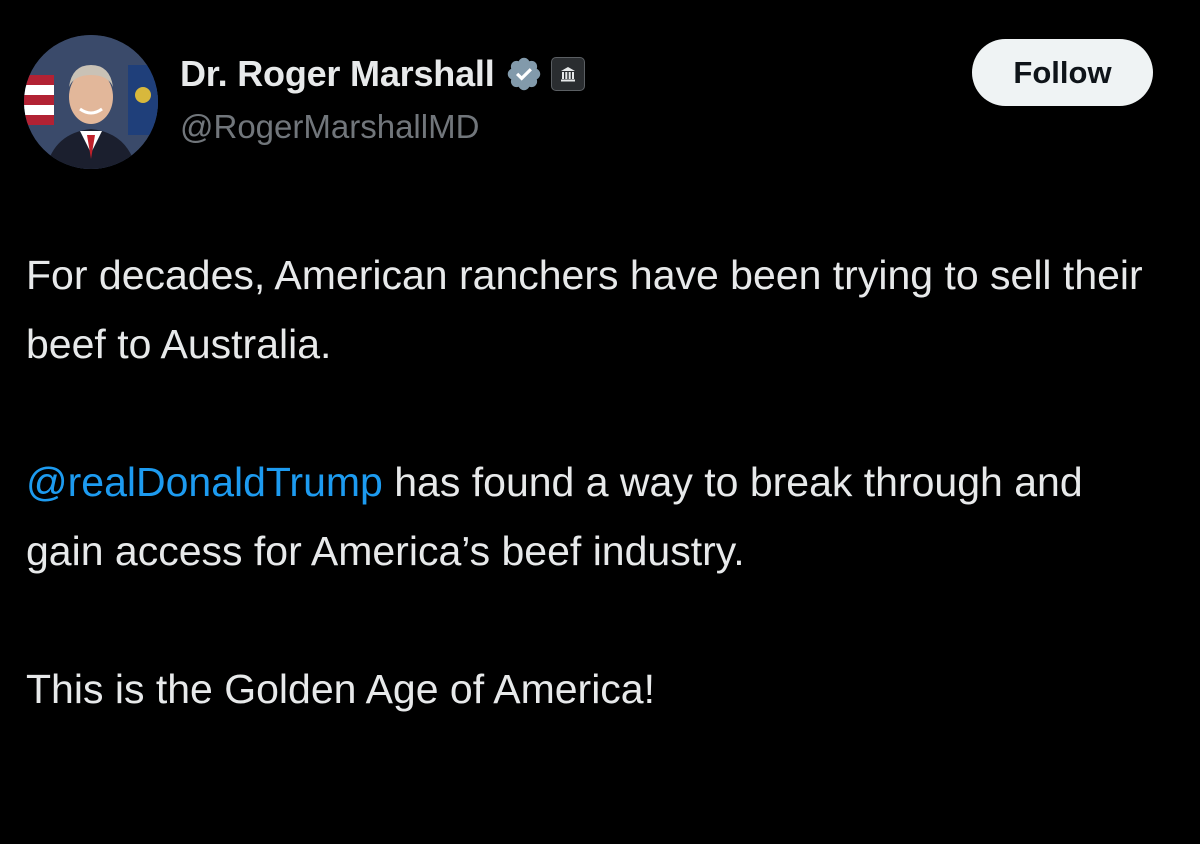  I want to click on author-handle: @RogerMarshallMD, so click(329, 127).